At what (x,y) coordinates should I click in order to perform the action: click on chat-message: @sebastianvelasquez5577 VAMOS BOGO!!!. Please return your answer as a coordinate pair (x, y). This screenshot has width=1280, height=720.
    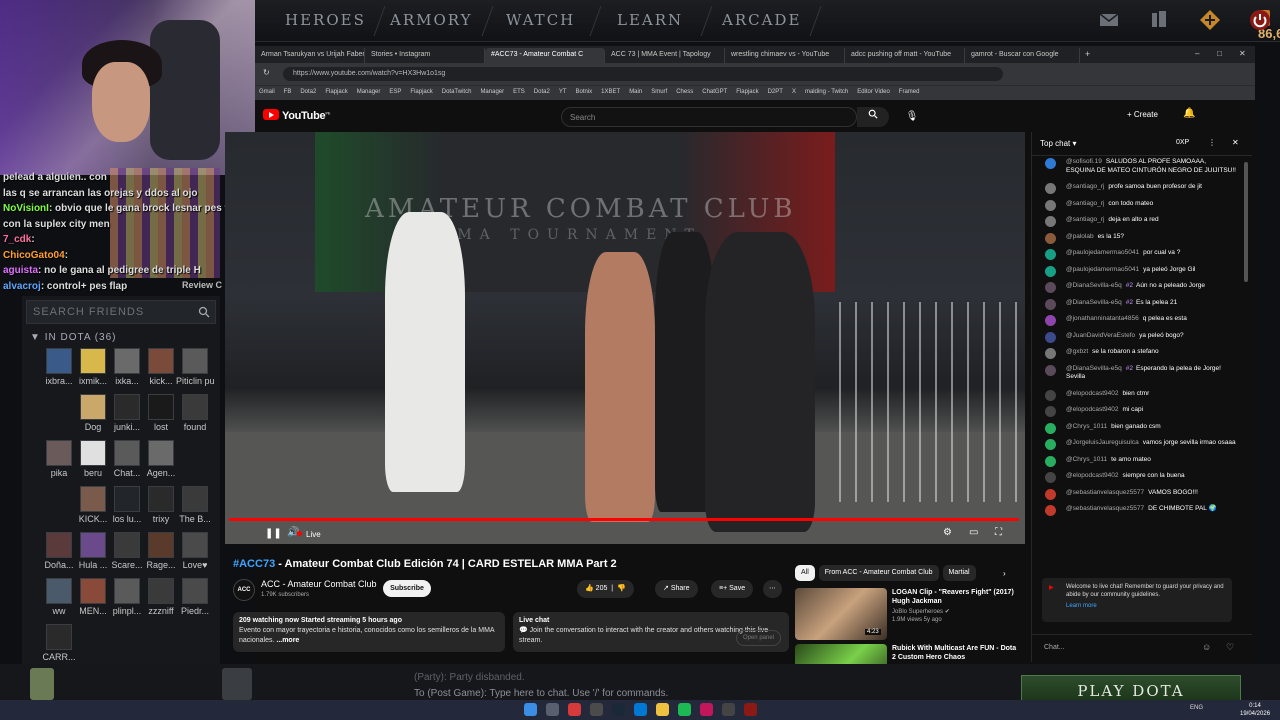
    Looking at the image, I should click on (1137, 494).